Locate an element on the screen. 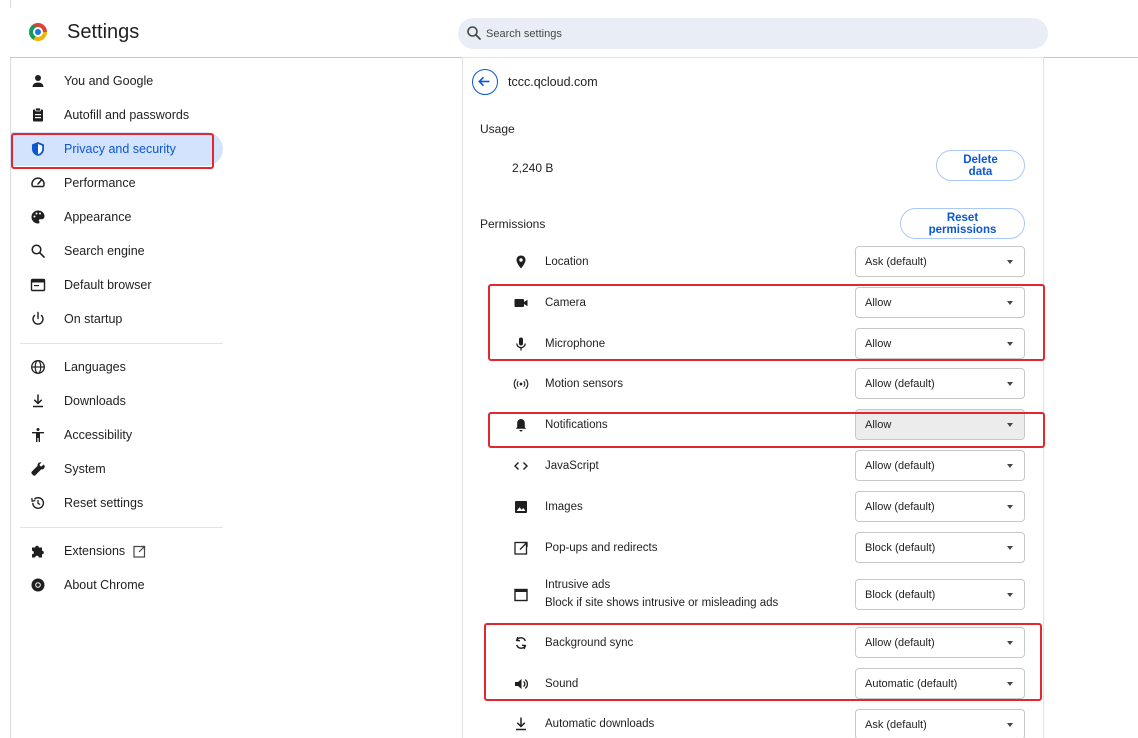  sidebar-item-on-startup: On startup is located at coordinates (116, 319).